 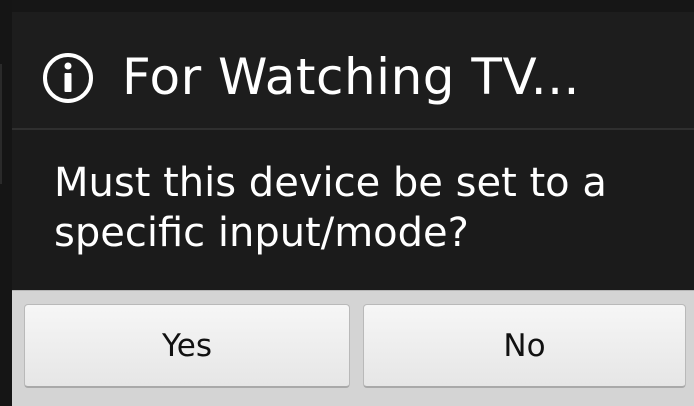 I want to click on no-button: No, so click(x=524, y=346).